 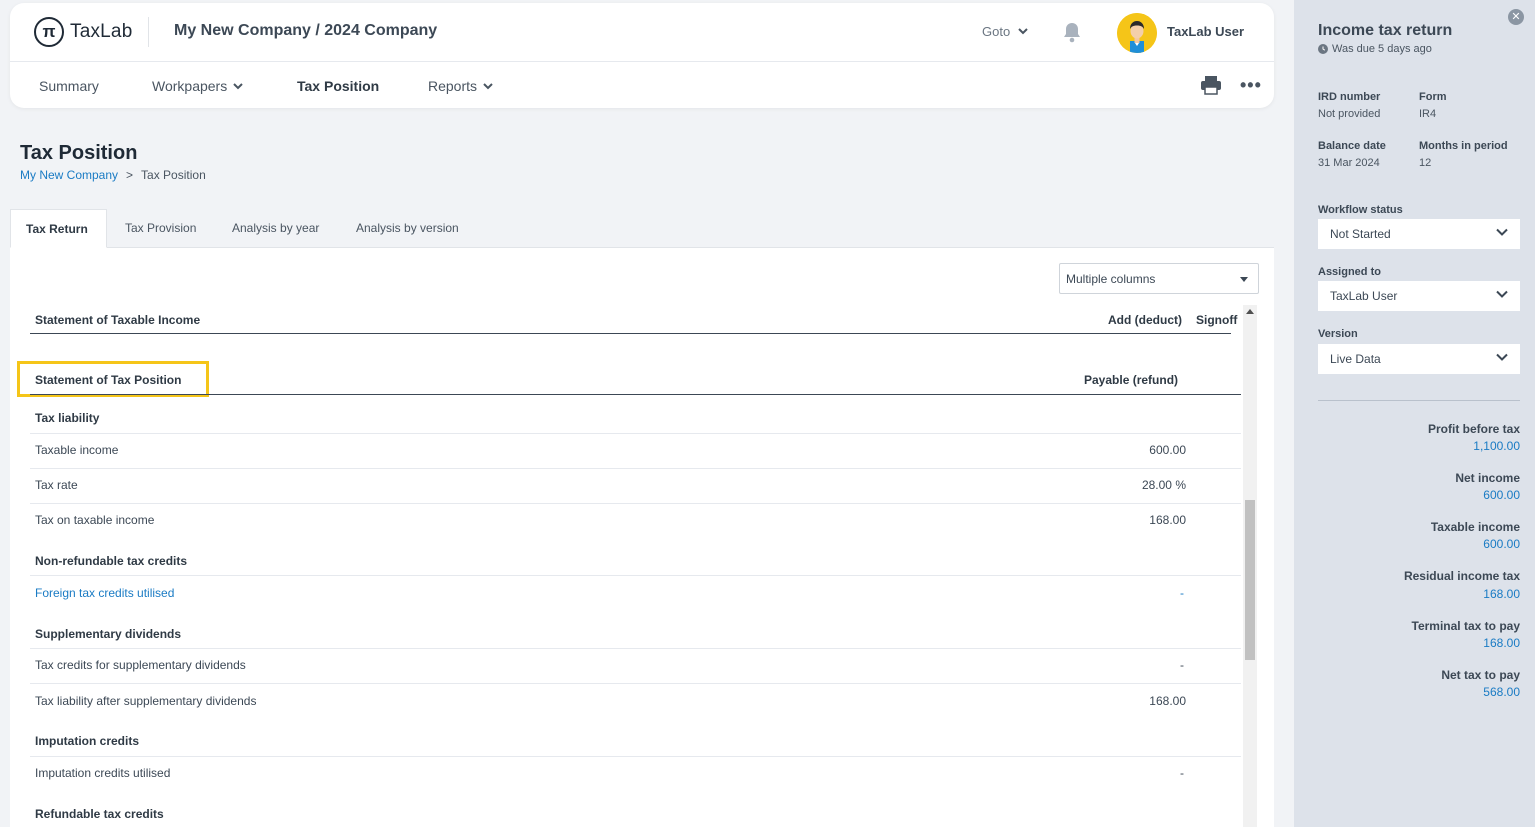 What do you see at coordinates (1338, 334) in the screenshot?
I see `version-label: Version` at bounding box center [1338, 334].